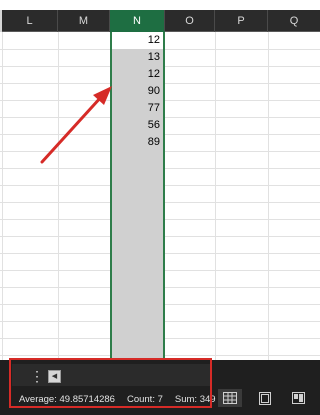  I want to click on column-header-l: L, so click(30, 21).